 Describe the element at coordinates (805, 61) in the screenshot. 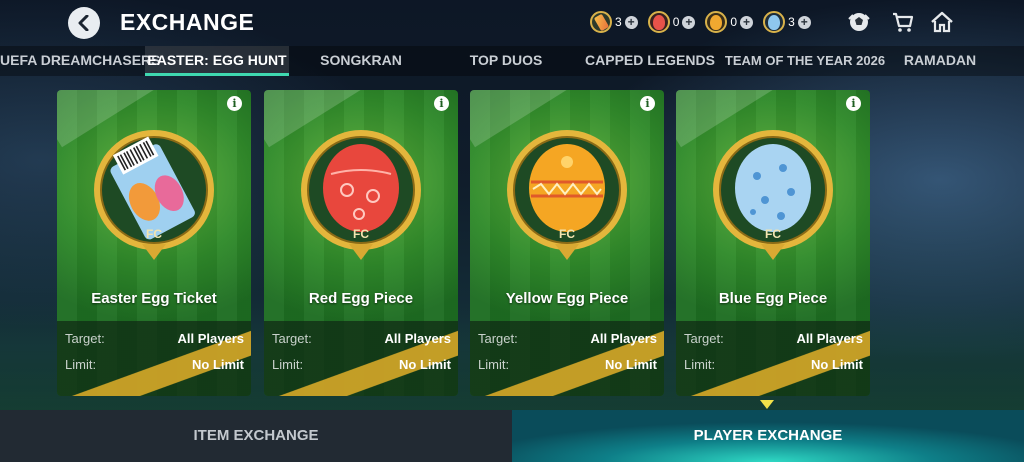

I see `tab-team-of-the-year: TEAM OF THE YEAR 2026` at that location.